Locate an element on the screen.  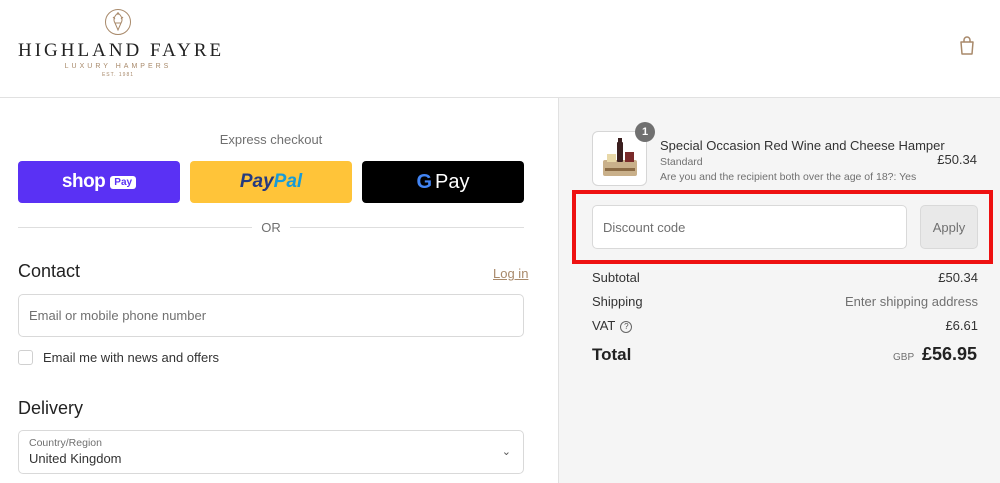
chevron-down-icon: ⌄ is located at coordinates (506, 452).